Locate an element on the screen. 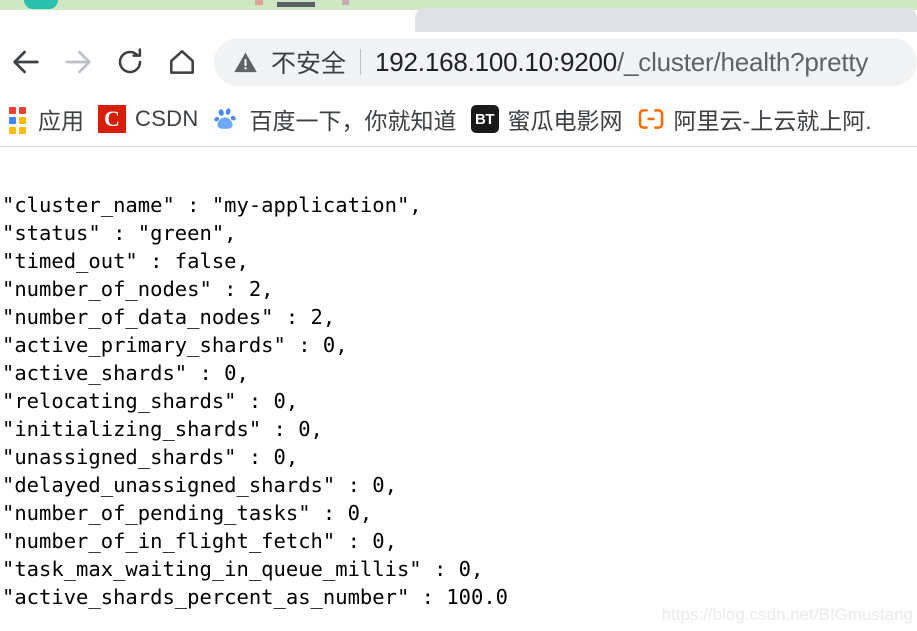 The width and height of the screenshot is (917, 631). security-status-label: 不安全 is located at coordinates (309, 64).